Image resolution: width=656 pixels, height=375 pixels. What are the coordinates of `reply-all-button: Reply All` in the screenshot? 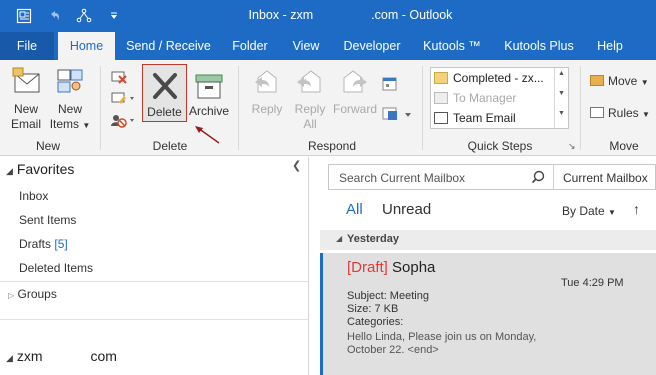 It's located at (310, 100).